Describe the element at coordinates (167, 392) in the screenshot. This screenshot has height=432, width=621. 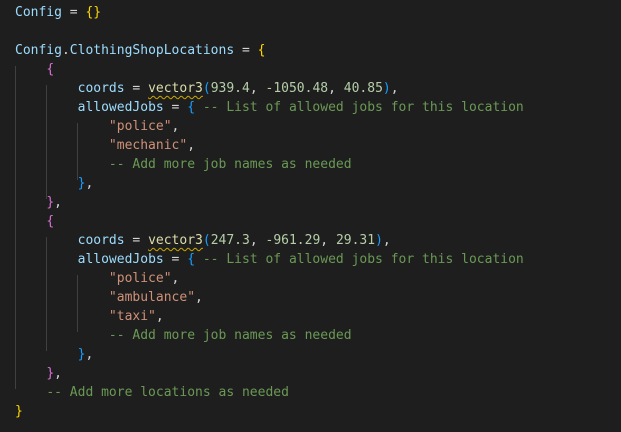
I see `code-comment: -- Add more locations as needed` at that location.